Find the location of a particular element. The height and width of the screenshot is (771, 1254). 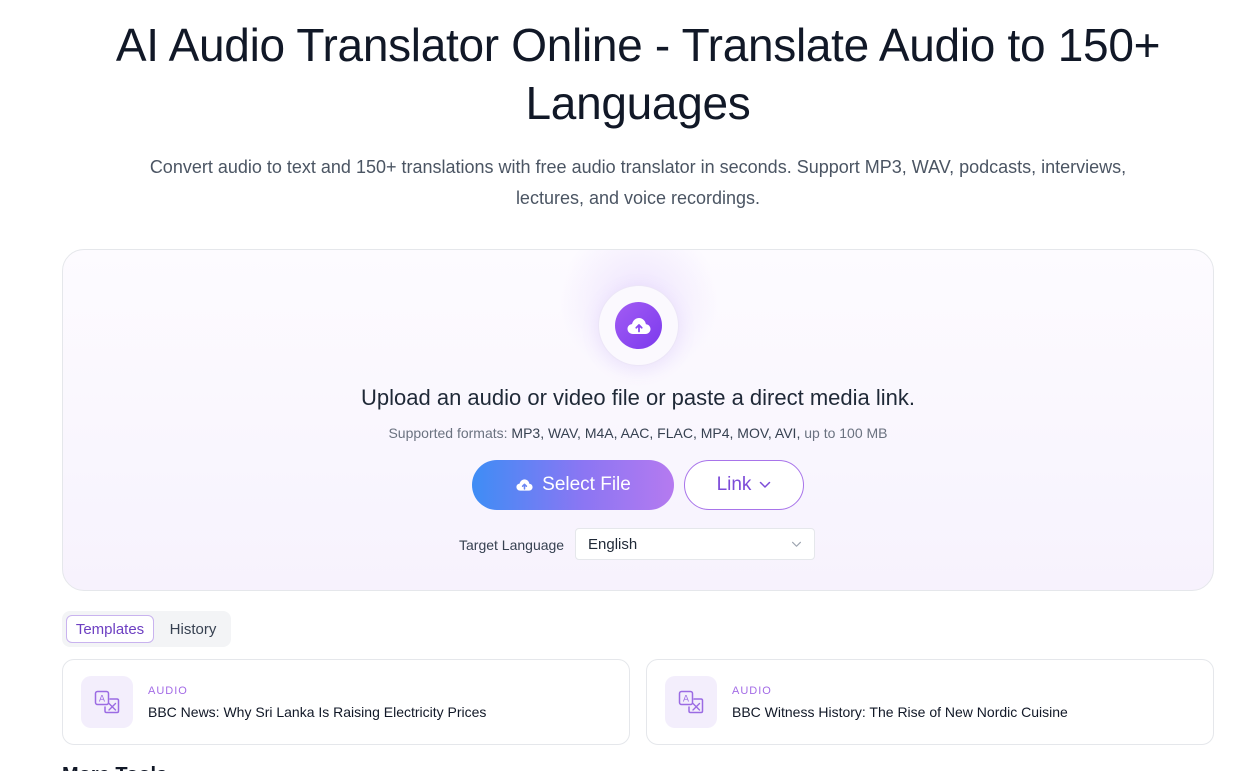

target-language-label: Target Language is located at coordinates (512, 545).